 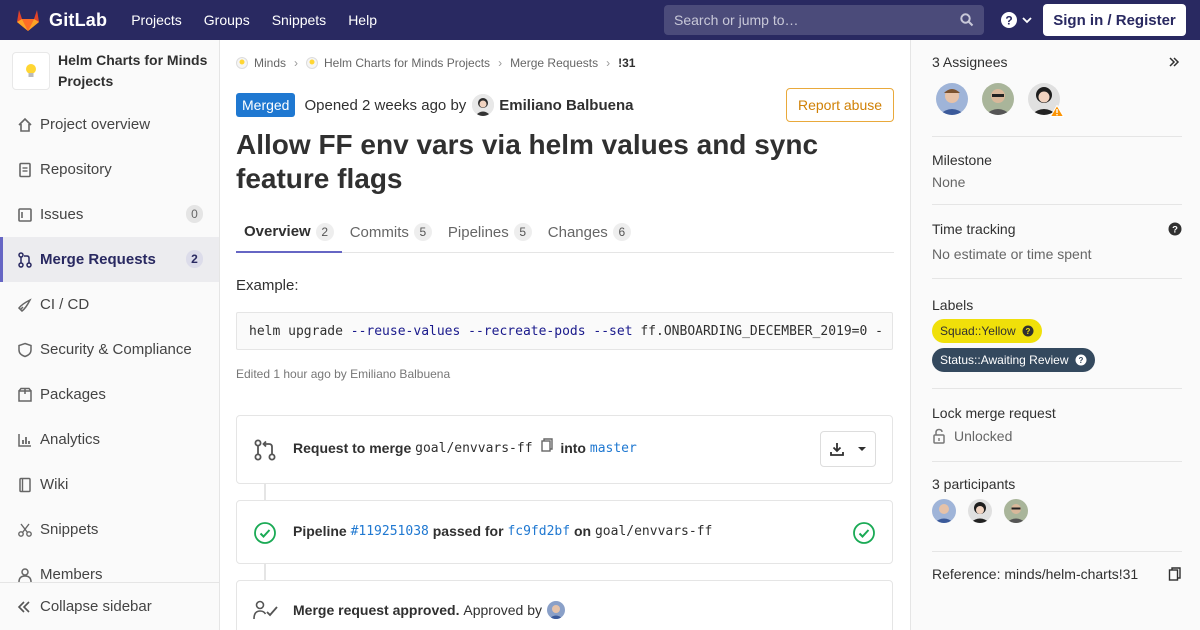 I want to click on label-status-awaiting-review: Status::Awaiting Review ?, so click(x=1013, y=360).